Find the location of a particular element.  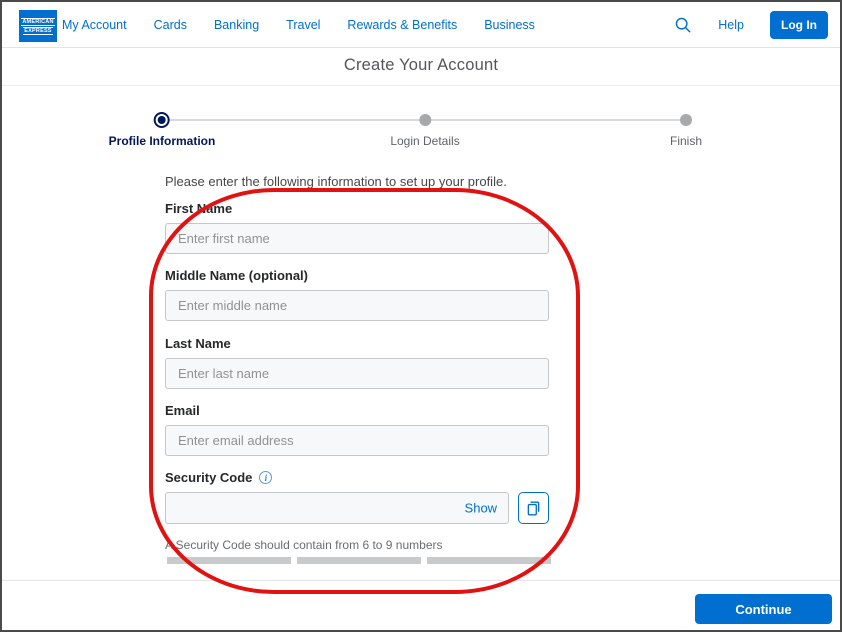

middle-name-label: Middle Name (optional) is located at coordinates (236, 275).